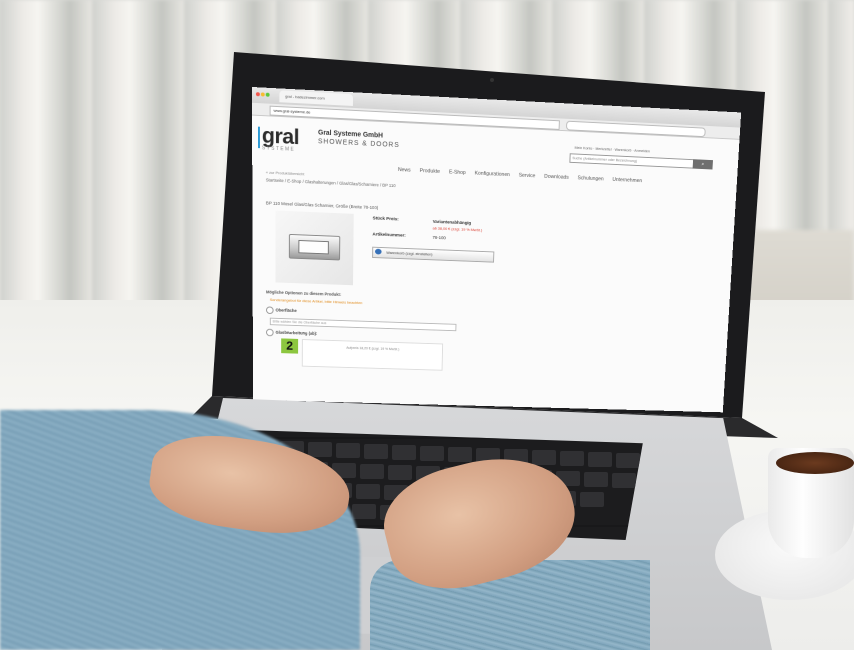  I want to click on back-link: « zur Produktübersicht, so click(285, 173).